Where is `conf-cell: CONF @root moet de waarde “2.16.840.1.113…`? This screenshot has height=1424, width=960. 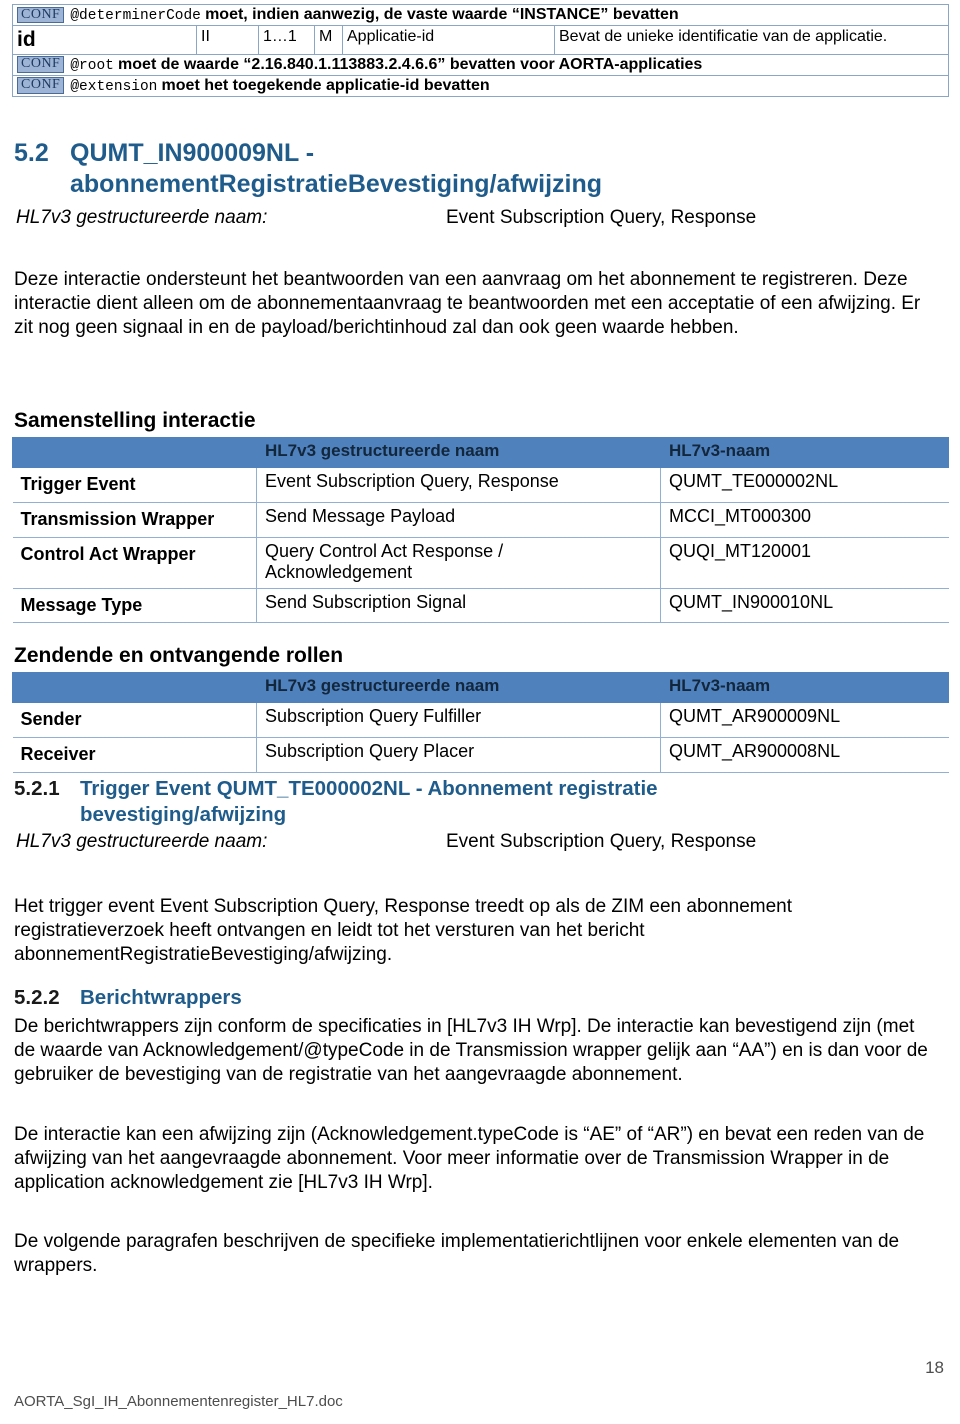 conf-cell: CONF @root moet de waarde “2.16.840.1.113… is located at coordinates (480, 64).